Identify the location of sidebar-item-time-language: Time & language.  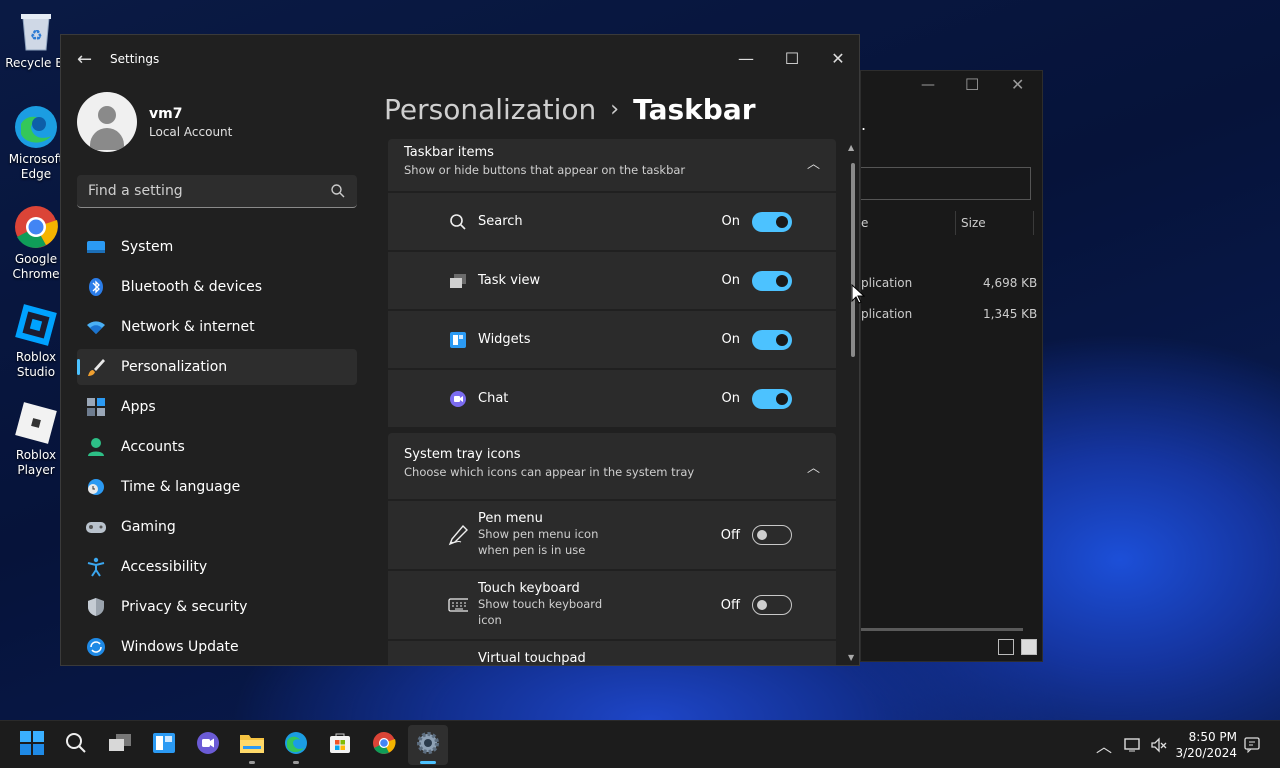
(217, 487).